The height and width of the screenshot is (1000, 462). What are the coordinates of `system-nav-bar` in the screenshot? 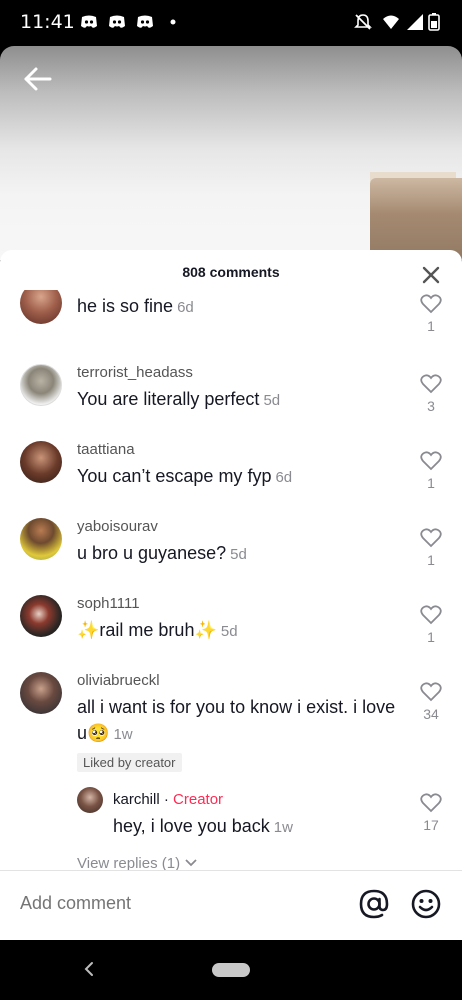 It's located at (231, 970).